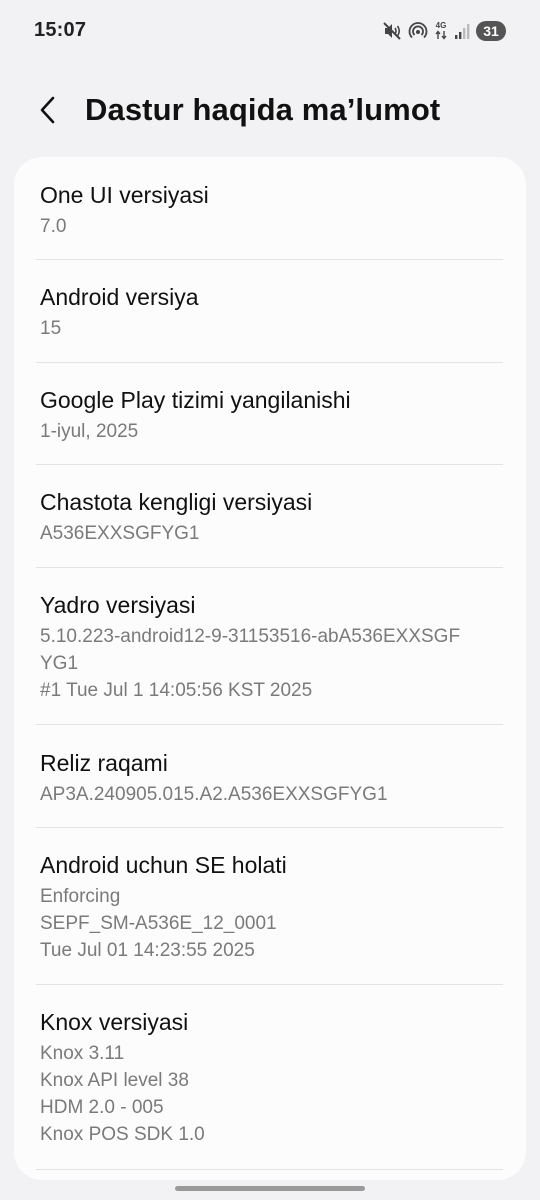  What do you see at coordinates (80, 896) in the screenshot?
I see `item-value: Enforcing` at bounding box center [80, 896].